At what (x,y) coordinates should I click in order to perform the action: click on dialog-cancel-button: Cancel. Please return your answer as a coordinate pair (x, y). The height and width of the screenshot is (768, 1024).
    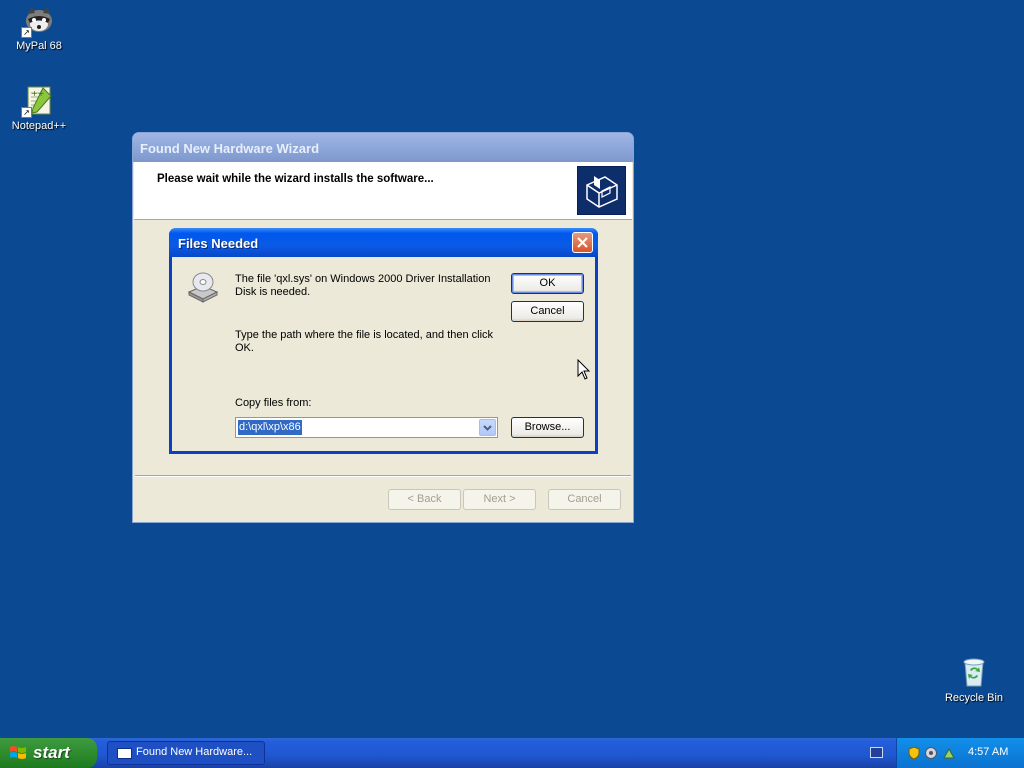
    Looking at the image, I should click on (547, 311).